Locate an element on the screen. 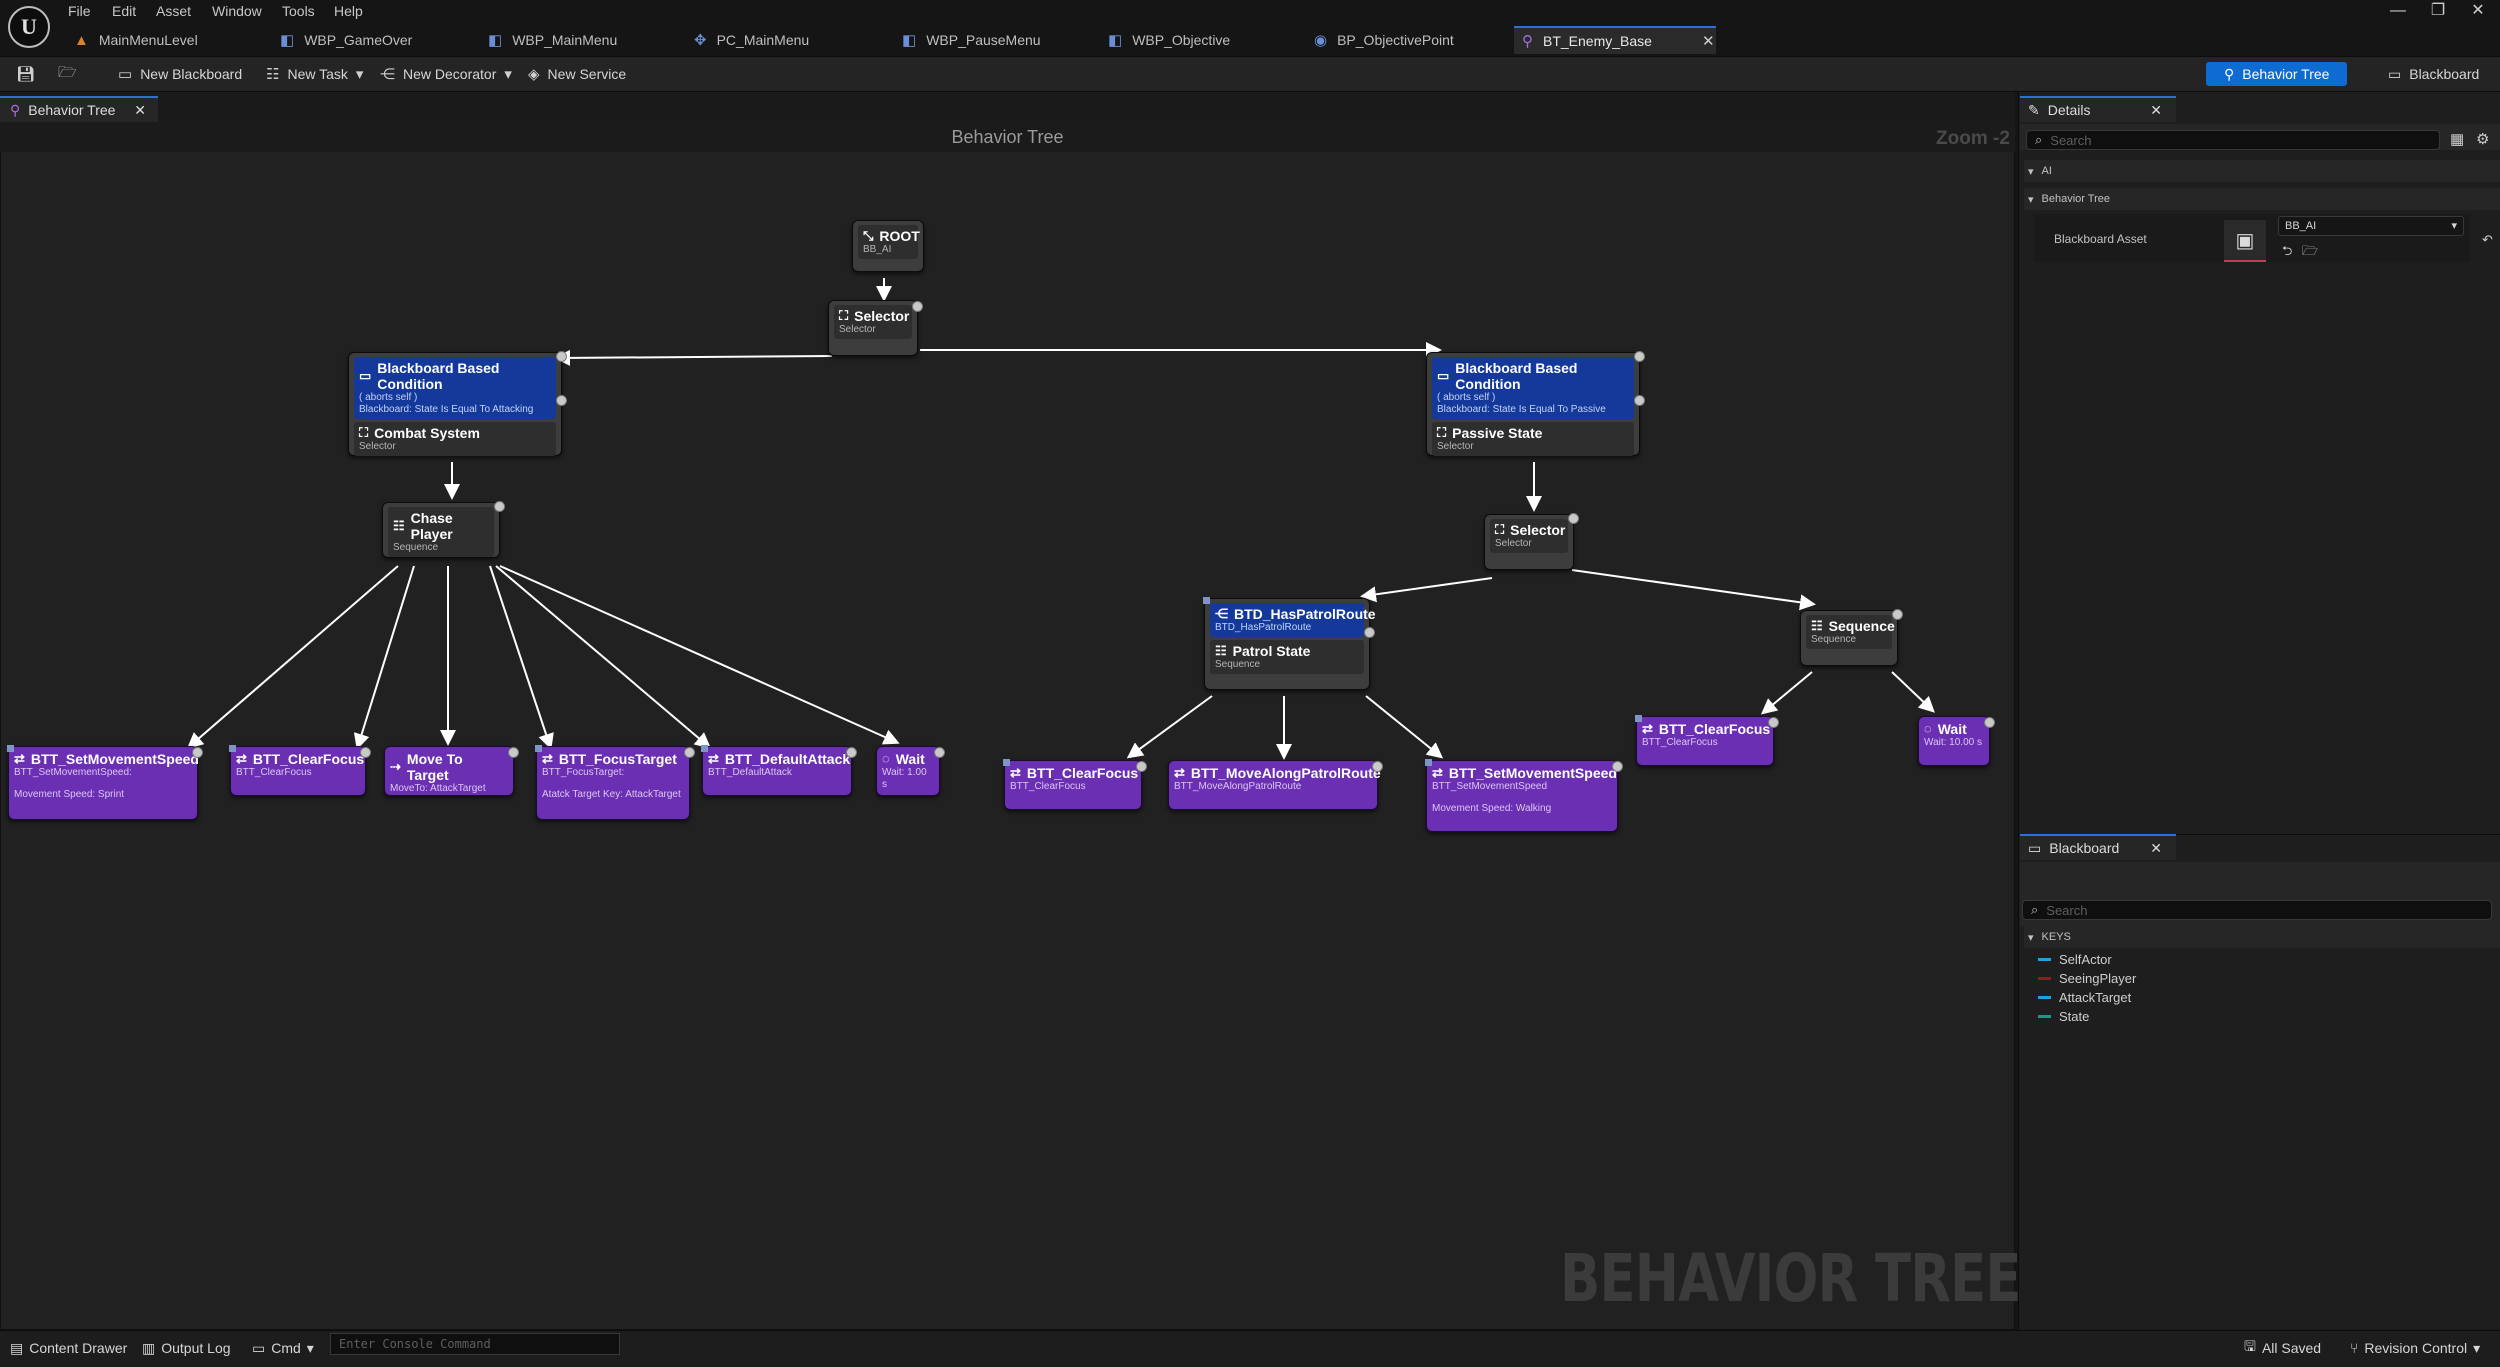 The width and height of the screenshot is (2500, 1367). tab-behavior-tree-graph: ⚲ Behavior Tree ✕ is located at coordinates (79, 109).